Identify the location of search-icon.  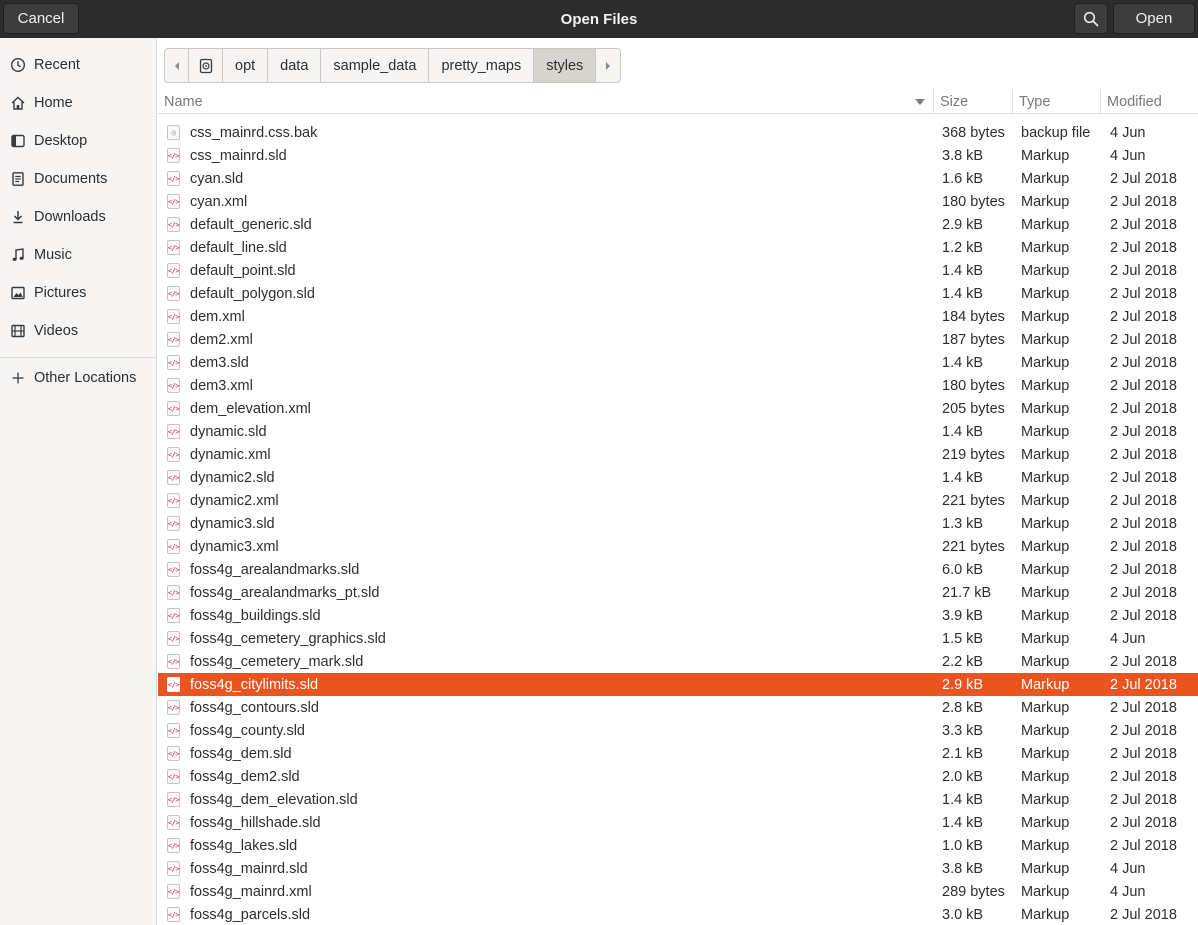
(1091, 18).